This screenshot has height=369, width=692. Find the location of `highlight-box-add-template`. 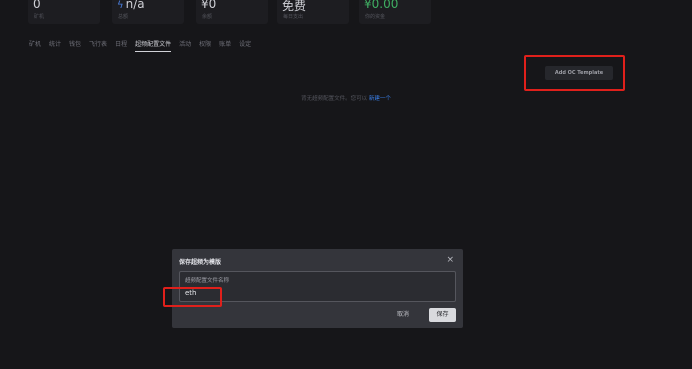

highlight-box-add-template is located at coordinates (574, 73).